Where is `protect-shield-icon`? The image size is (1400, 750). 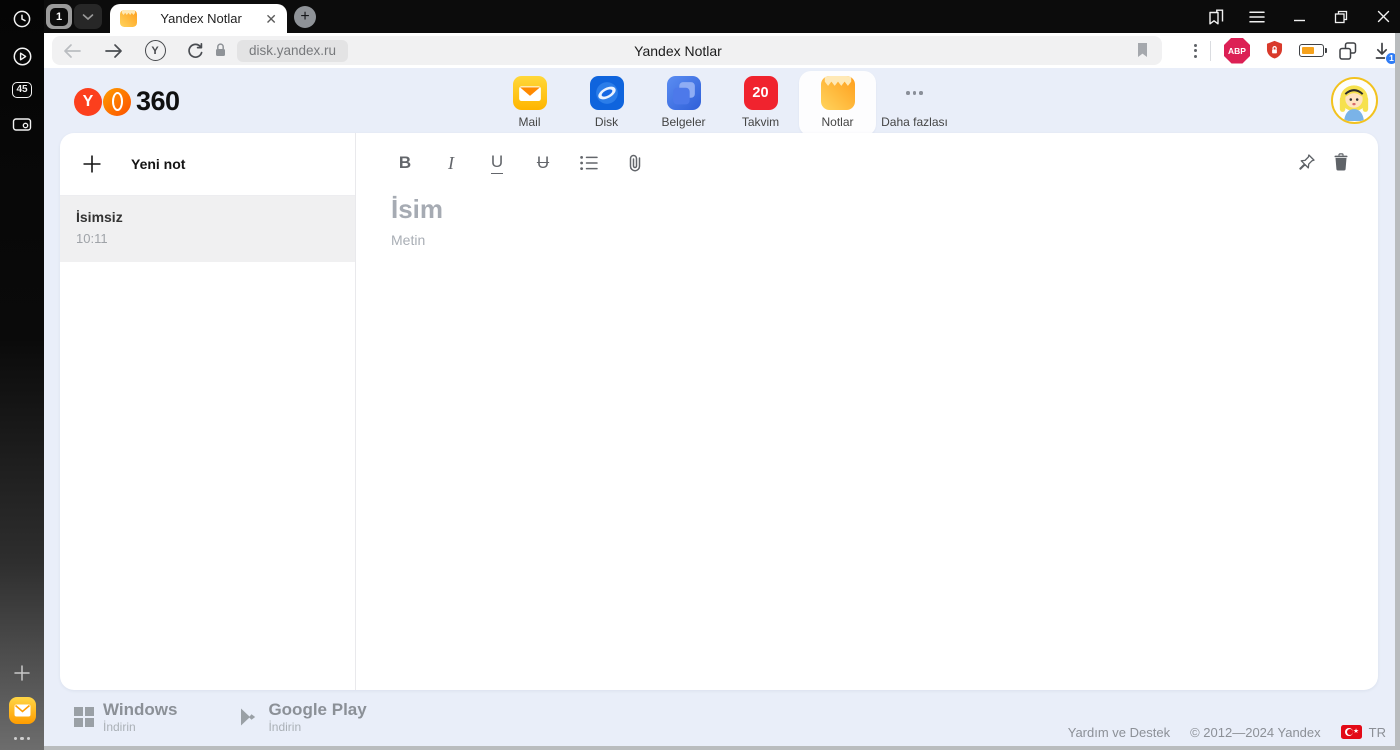
protect-shield-icon is located at coordinates (1274, 50).